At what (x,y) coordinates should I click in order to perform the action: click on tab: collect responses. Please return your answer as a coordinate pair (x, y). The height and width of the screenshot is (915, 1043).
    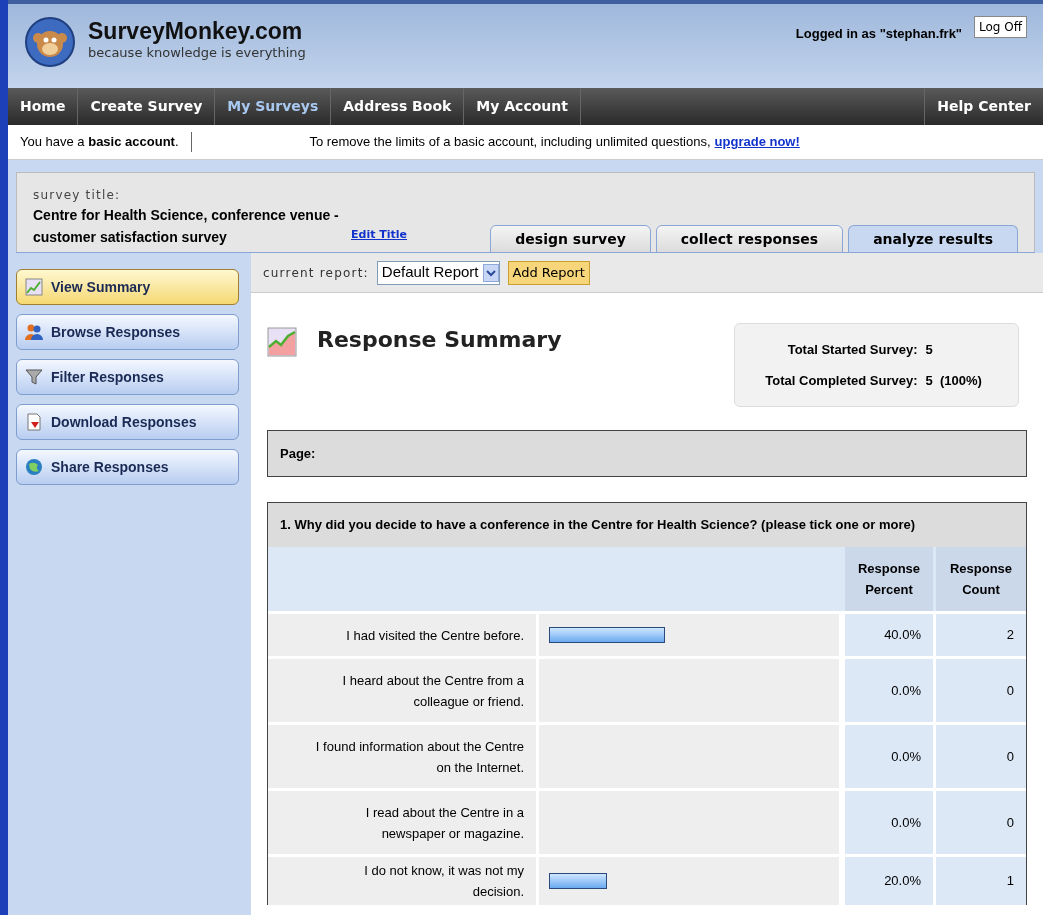
    Looking at the image, I should click on (749, 239).